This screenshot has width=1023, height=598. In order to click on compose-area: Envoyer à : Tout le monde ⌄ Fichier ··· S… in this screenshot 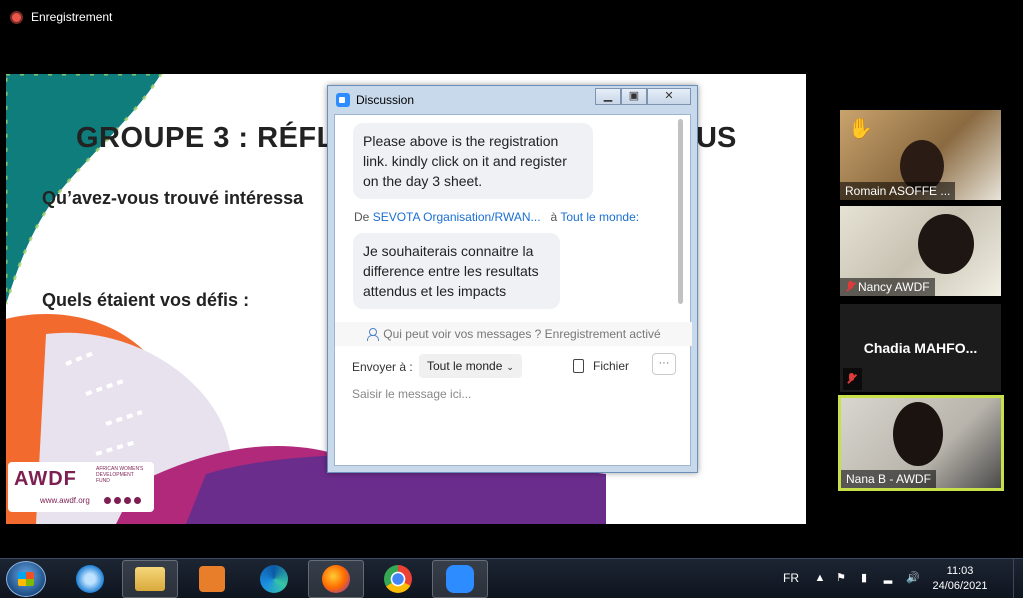, I will do `click(513, 407)`.